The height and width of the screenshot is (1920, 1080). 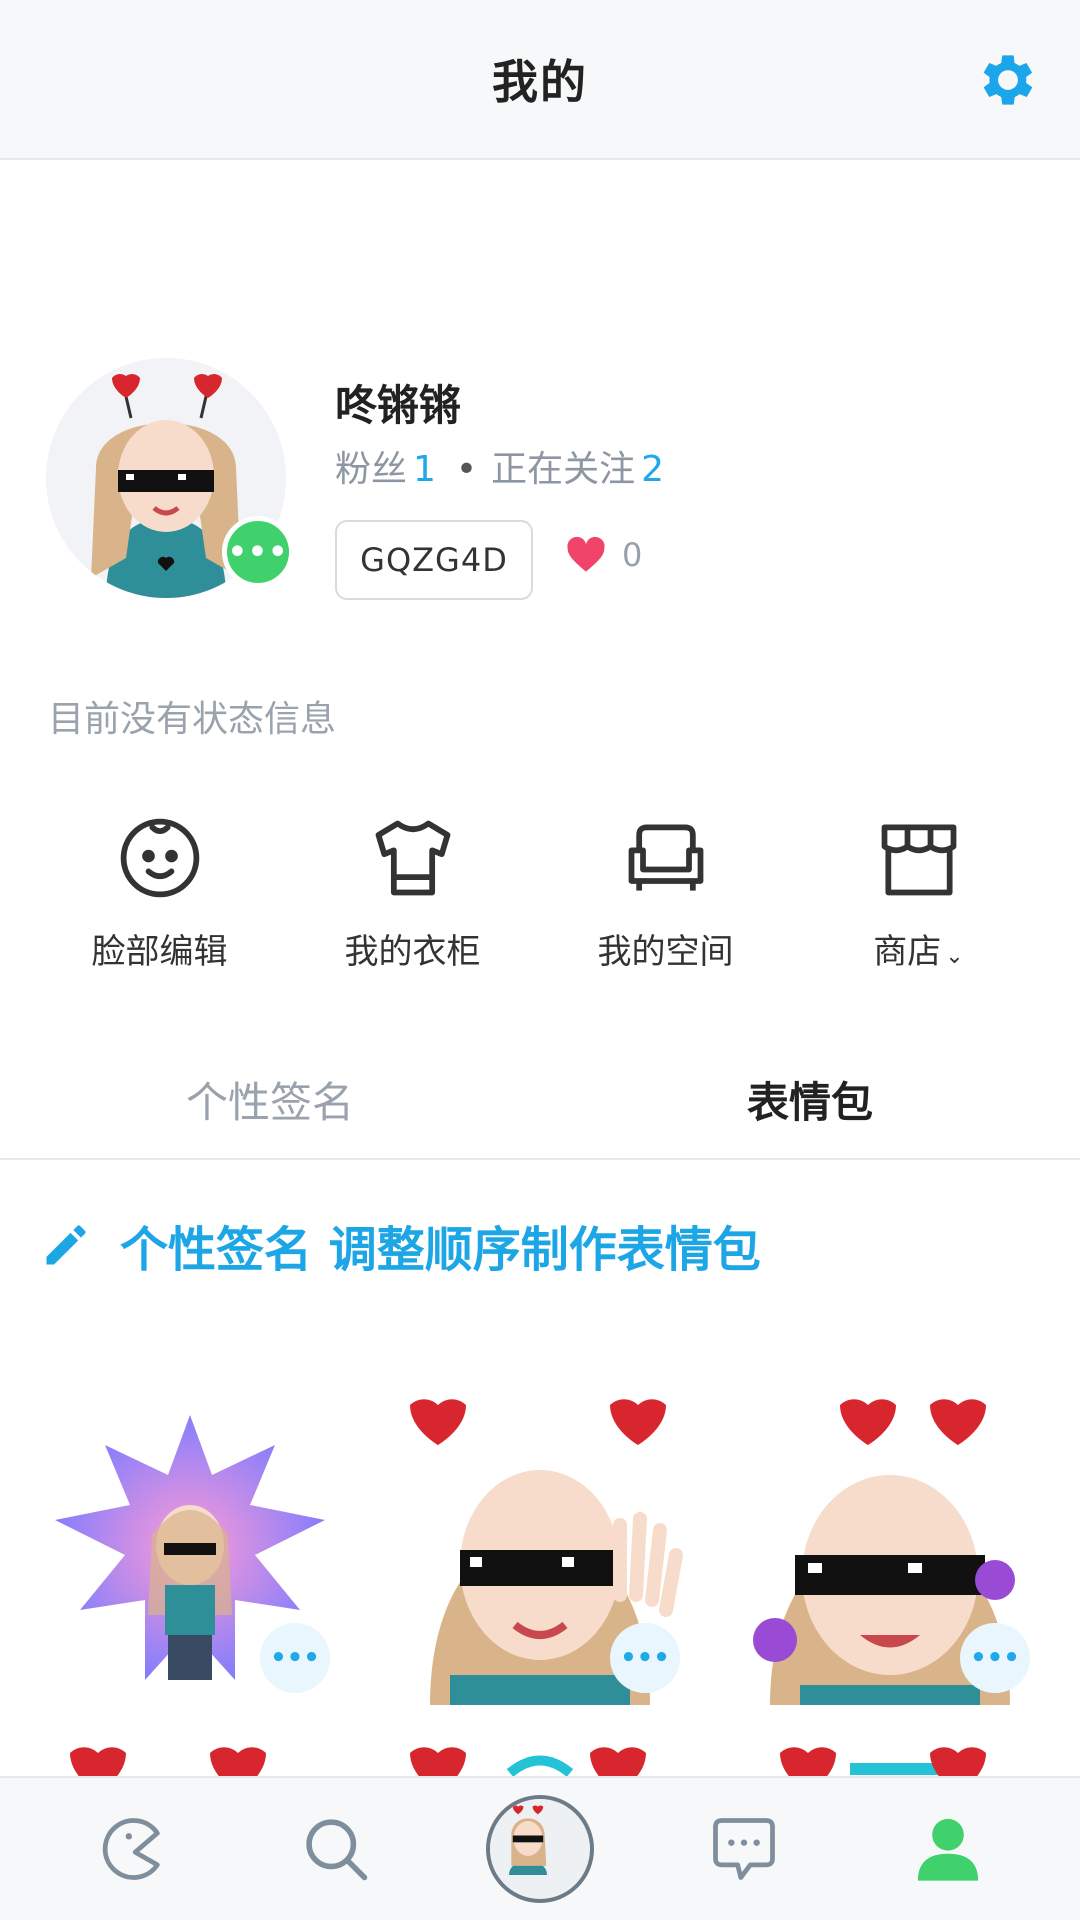 I want to click on nav-home, so click(x=132, y=1849).